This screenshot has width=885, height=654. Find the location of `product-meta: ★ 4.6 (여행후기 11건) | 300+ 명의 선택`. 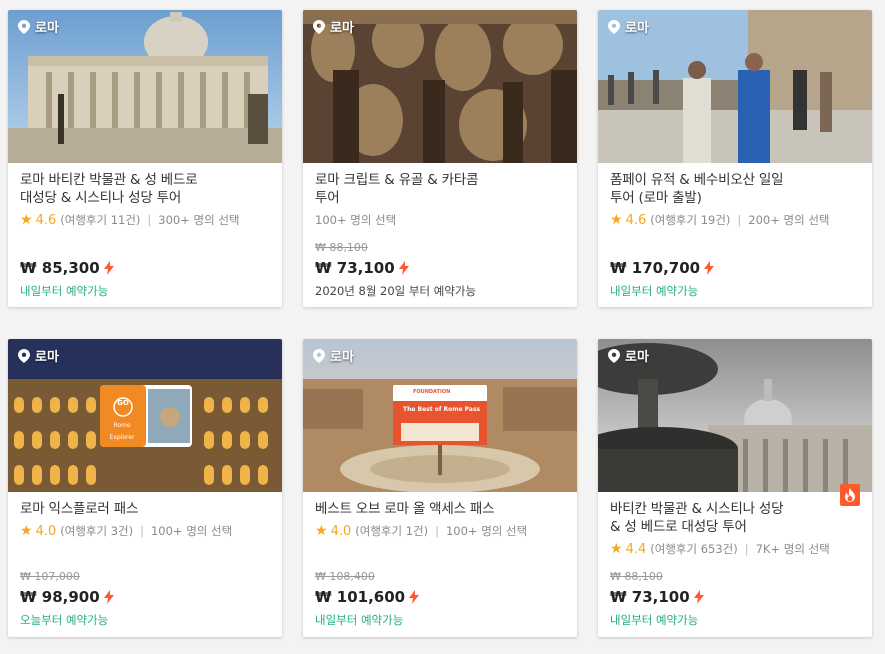

product-meta: ★ 4.6 (여행후기 11건) | 300+ 명의 선택 is located at coordinates (145, 220).